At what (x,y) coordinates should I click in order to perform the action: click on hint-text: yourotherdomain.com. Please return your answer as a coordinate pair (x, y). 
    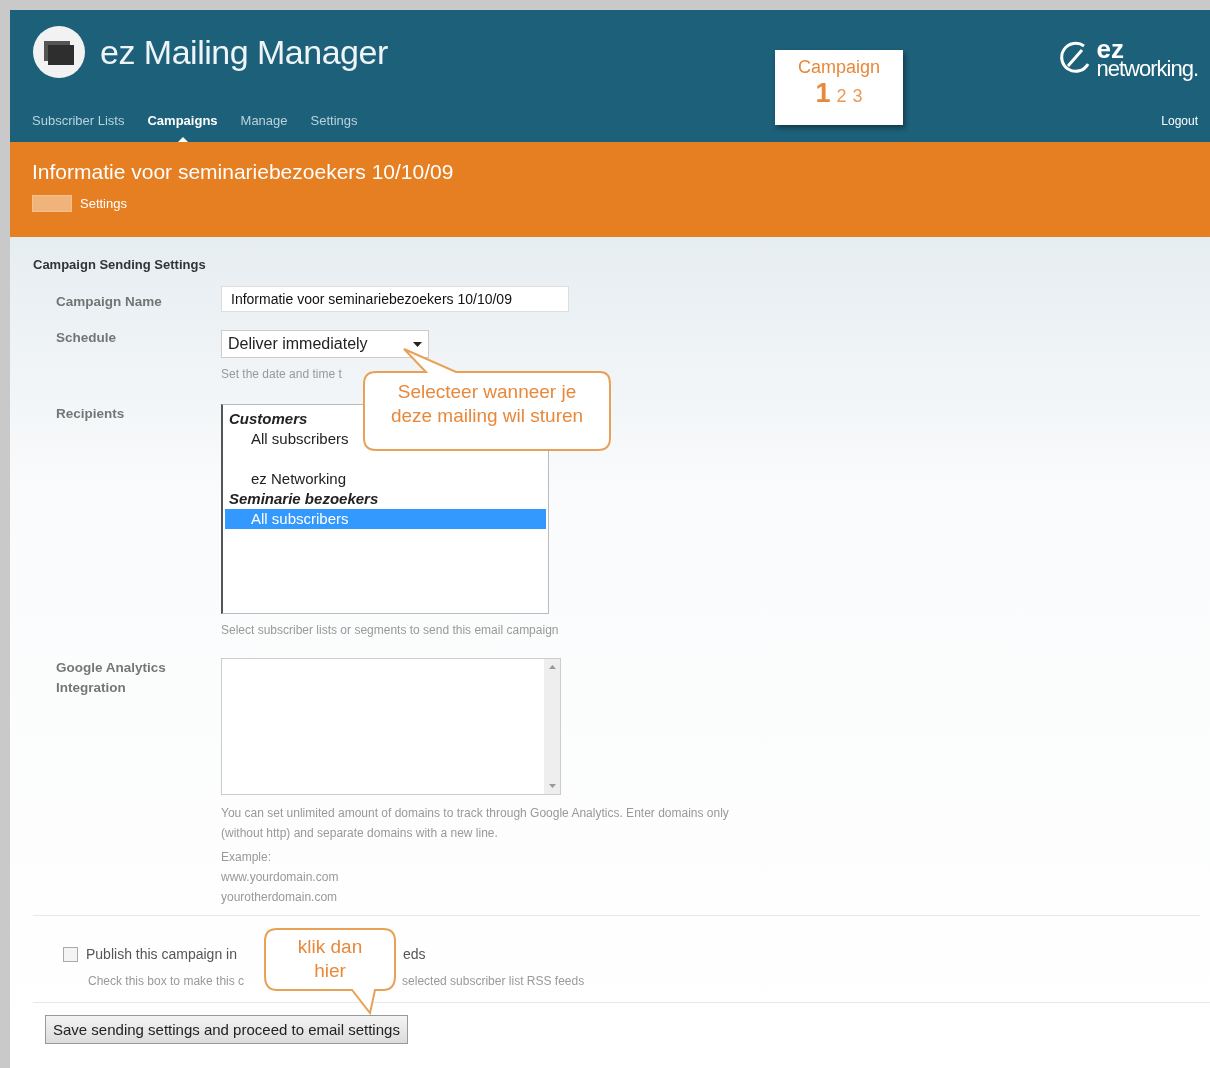
    Looking at the image, I should click on (280, 897).